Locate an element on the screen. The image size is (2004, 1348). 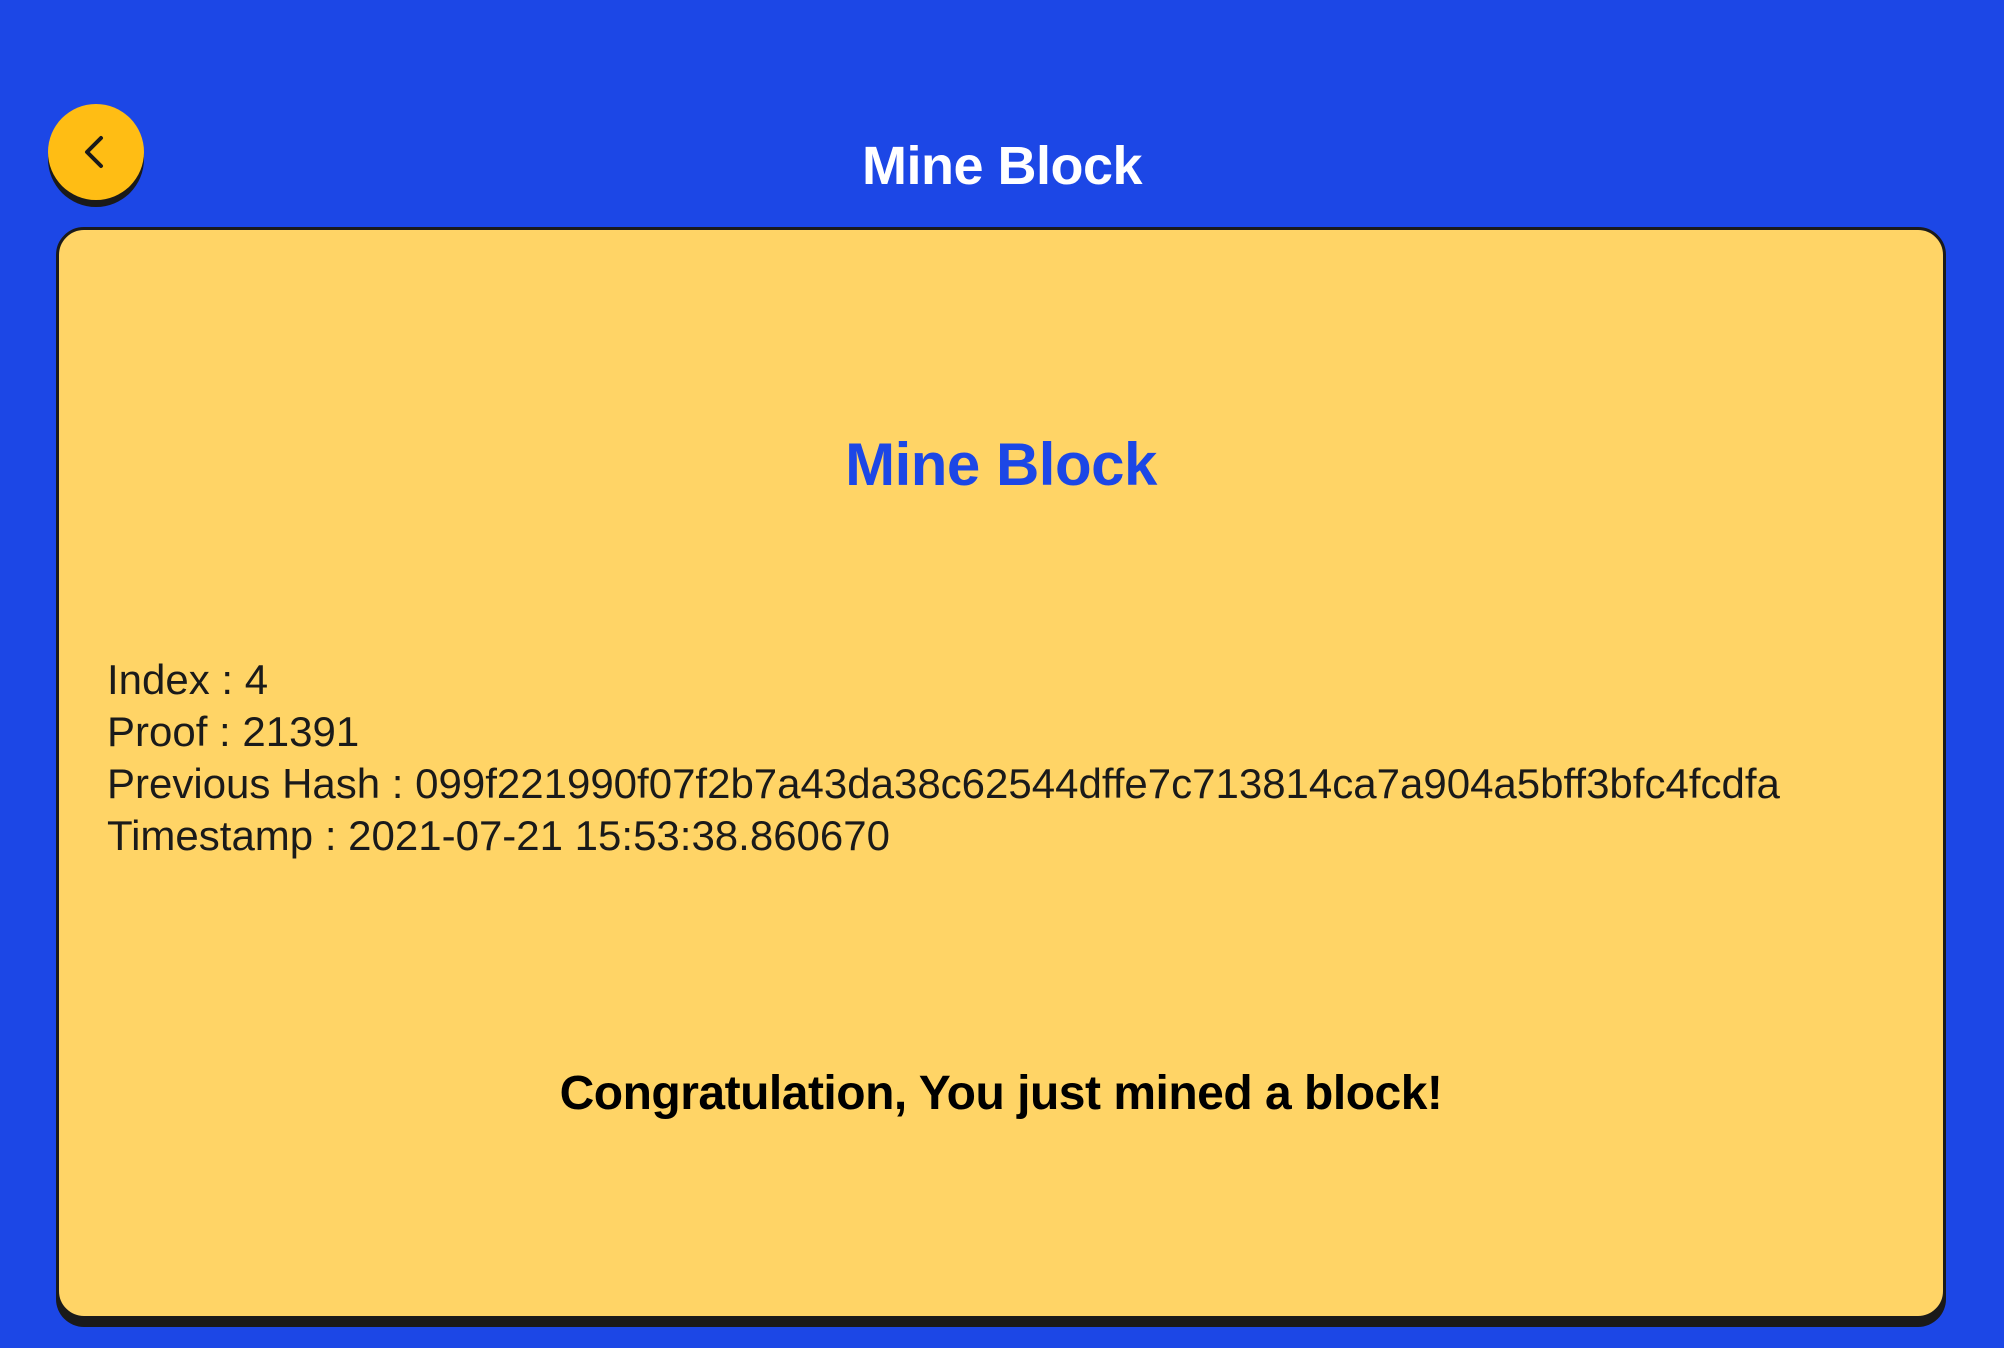
detail-label: Index is located at coordinates (158, 679).